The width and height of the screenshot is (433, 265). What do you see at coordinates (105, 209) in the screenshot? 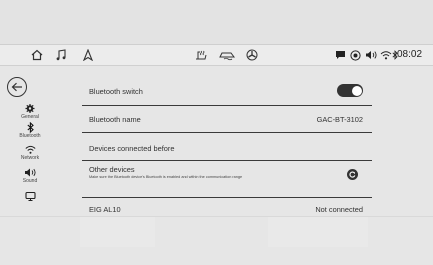
I see `device-name: EIG AL10` at bounding box center [105, 209].